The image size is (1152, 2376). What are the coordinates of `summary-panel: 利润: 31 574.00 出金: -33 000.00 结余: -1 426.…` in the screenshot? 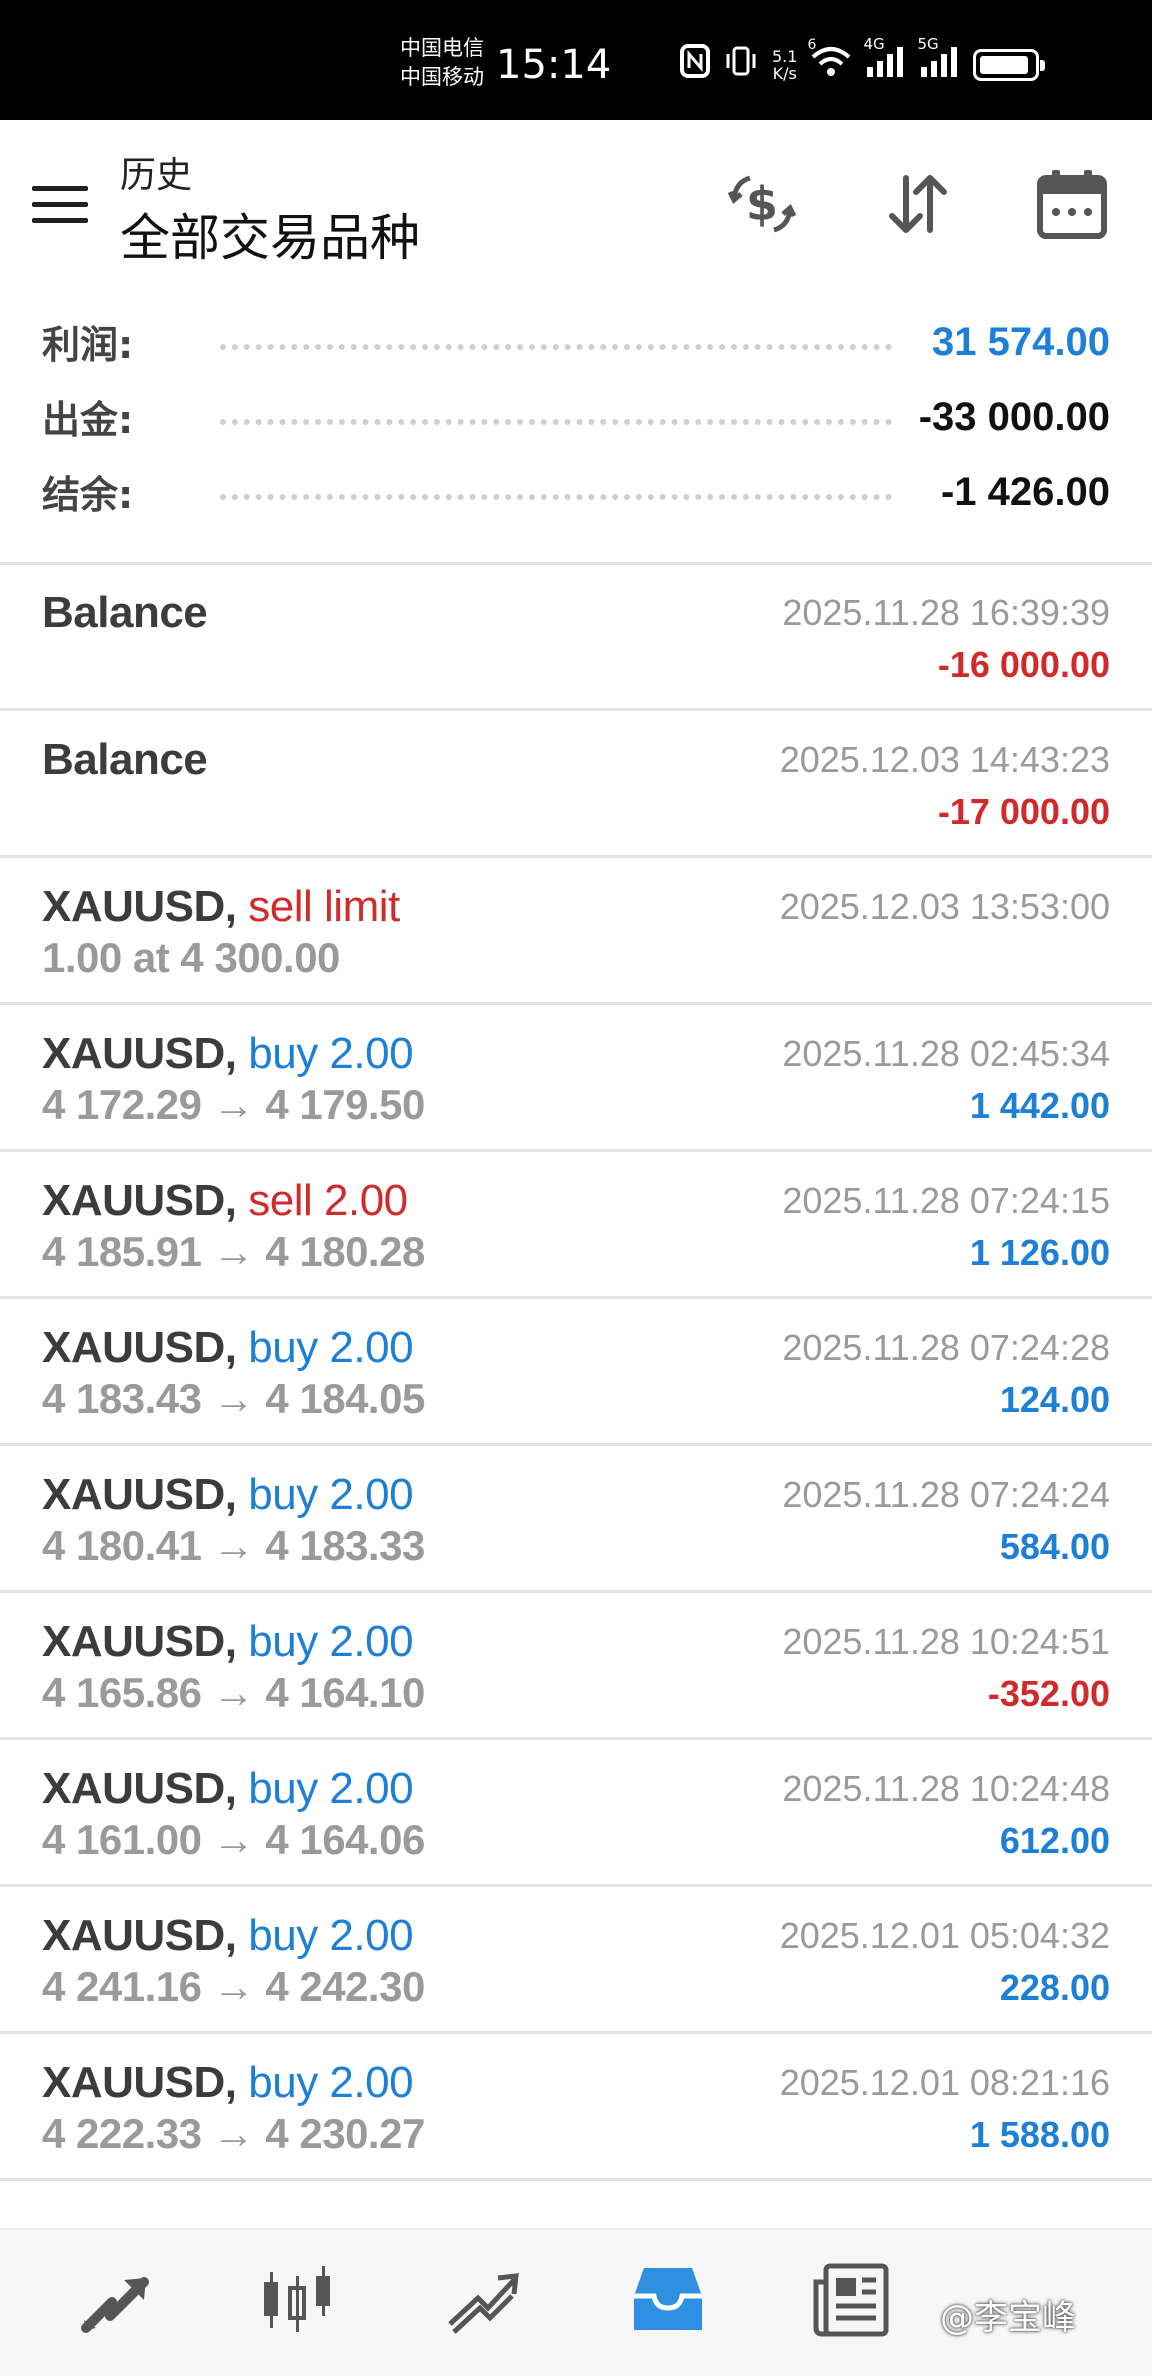 It's located at (576, 432).